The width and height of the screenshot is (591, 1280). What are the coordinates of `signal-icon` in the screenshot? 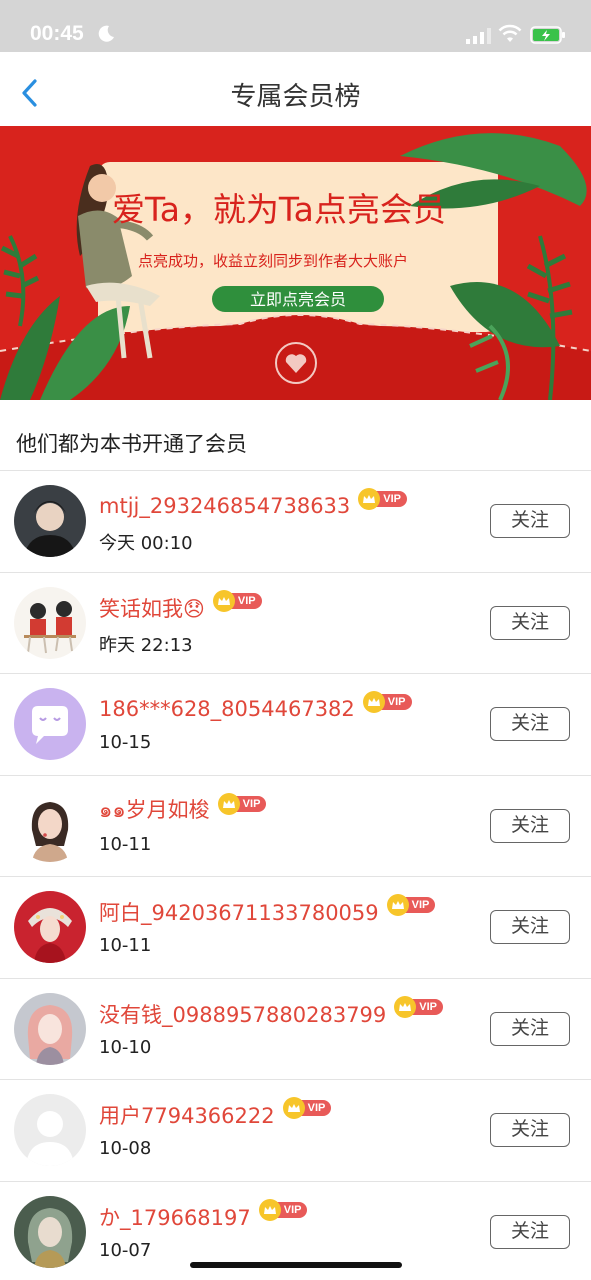 It's located at (478, 36).